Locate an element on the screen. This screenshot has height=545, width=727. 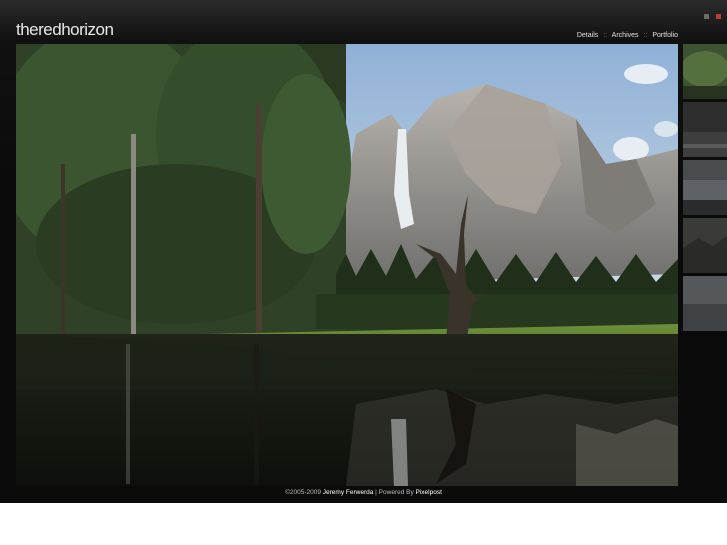
author-link: Jeremy Ferwerda is located at coordinates (348, 492).